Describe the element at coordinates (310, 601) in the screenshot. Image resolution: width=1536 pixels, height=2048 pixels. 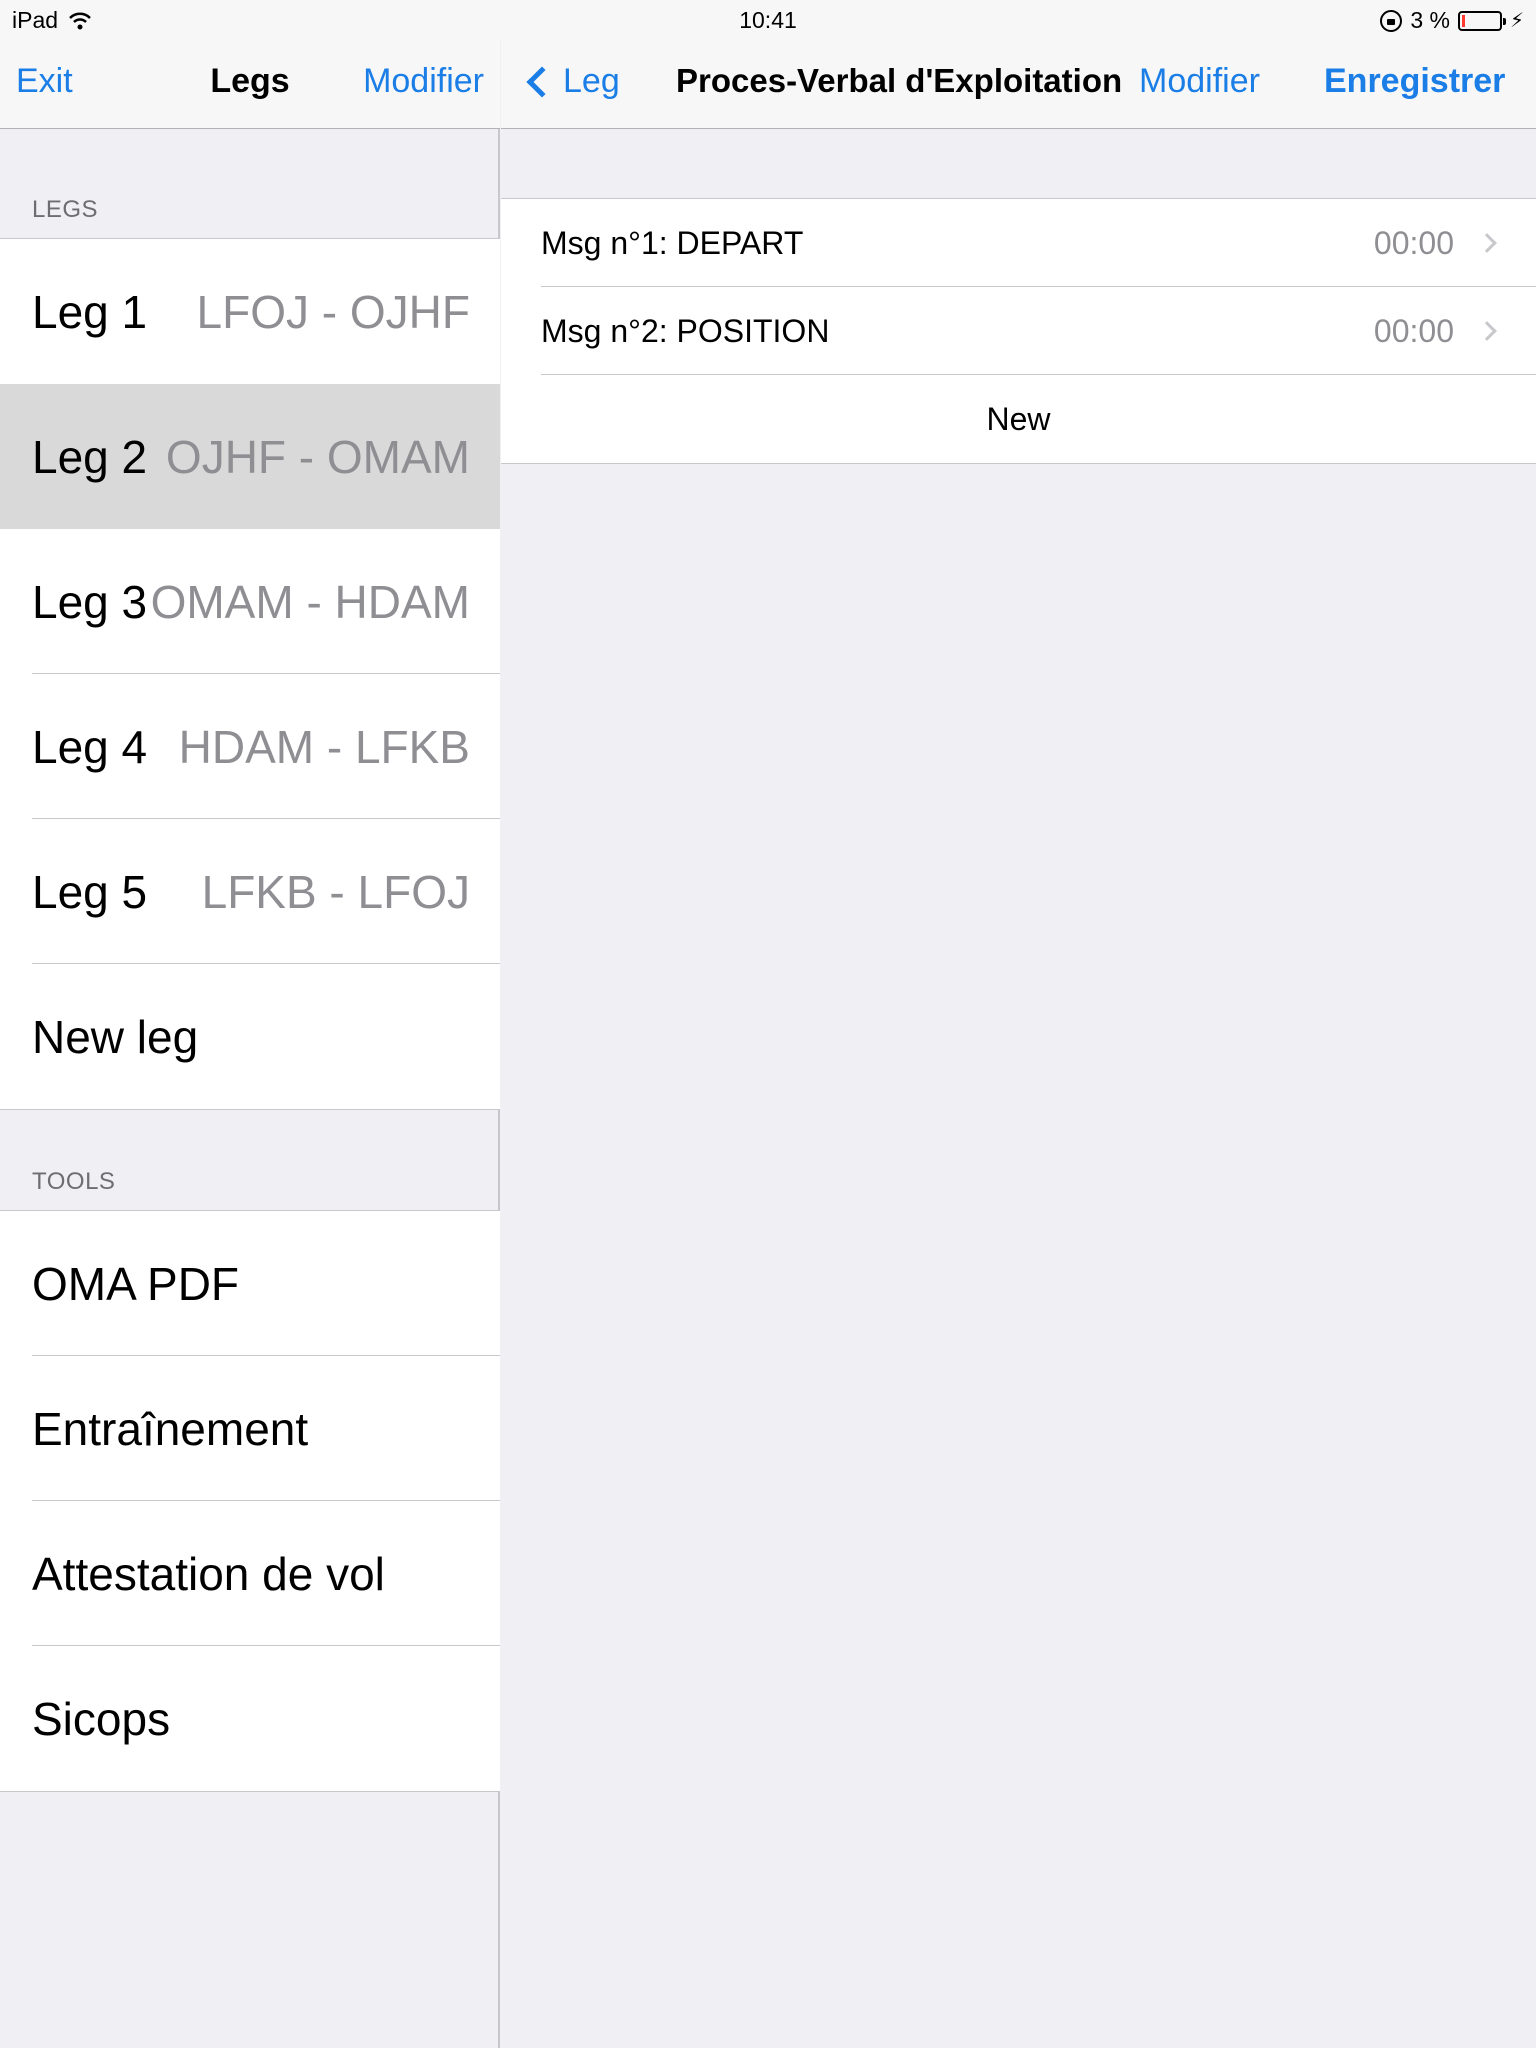
I see `leg-route: OMAM - HDAM` at that location.